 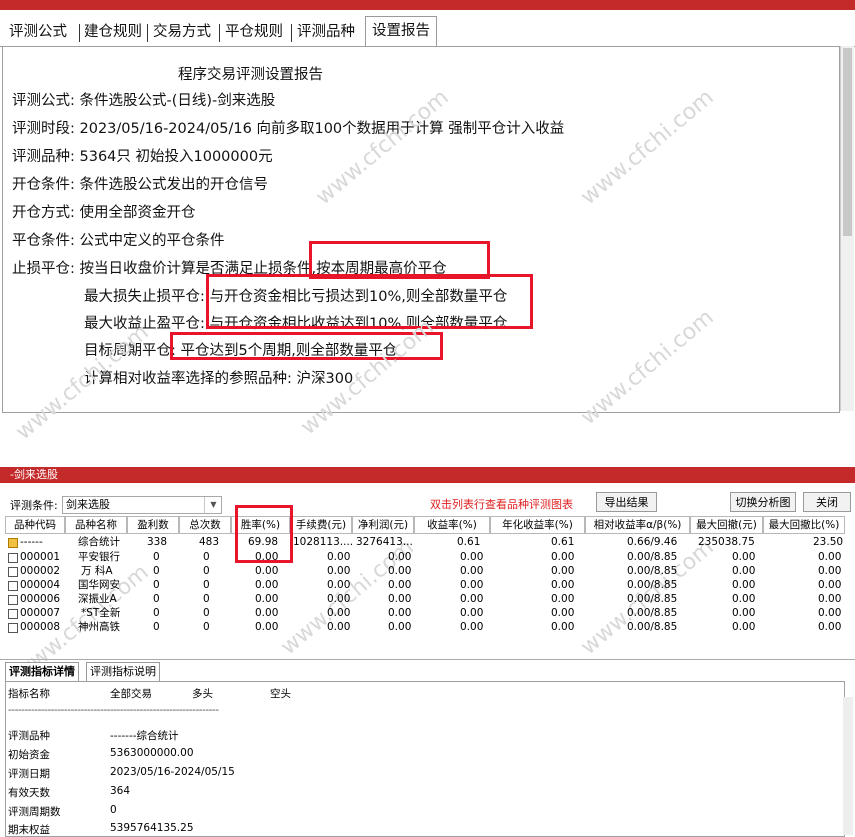 I want to click on cell-code: 000008, so click(x=40, y=627).